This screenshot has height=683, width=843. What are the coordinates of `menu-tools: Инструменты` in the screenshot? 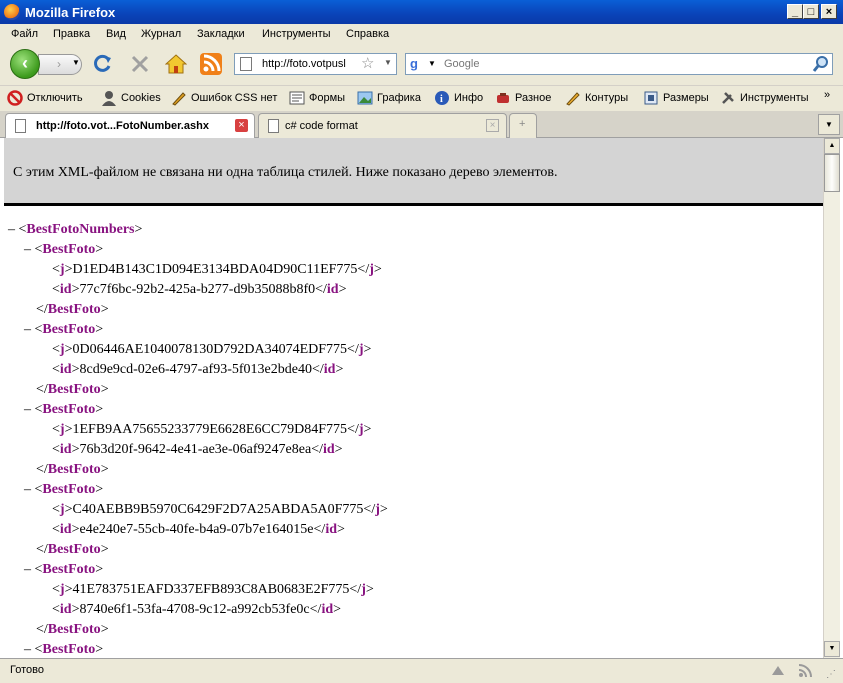 It's located at (296, 34).